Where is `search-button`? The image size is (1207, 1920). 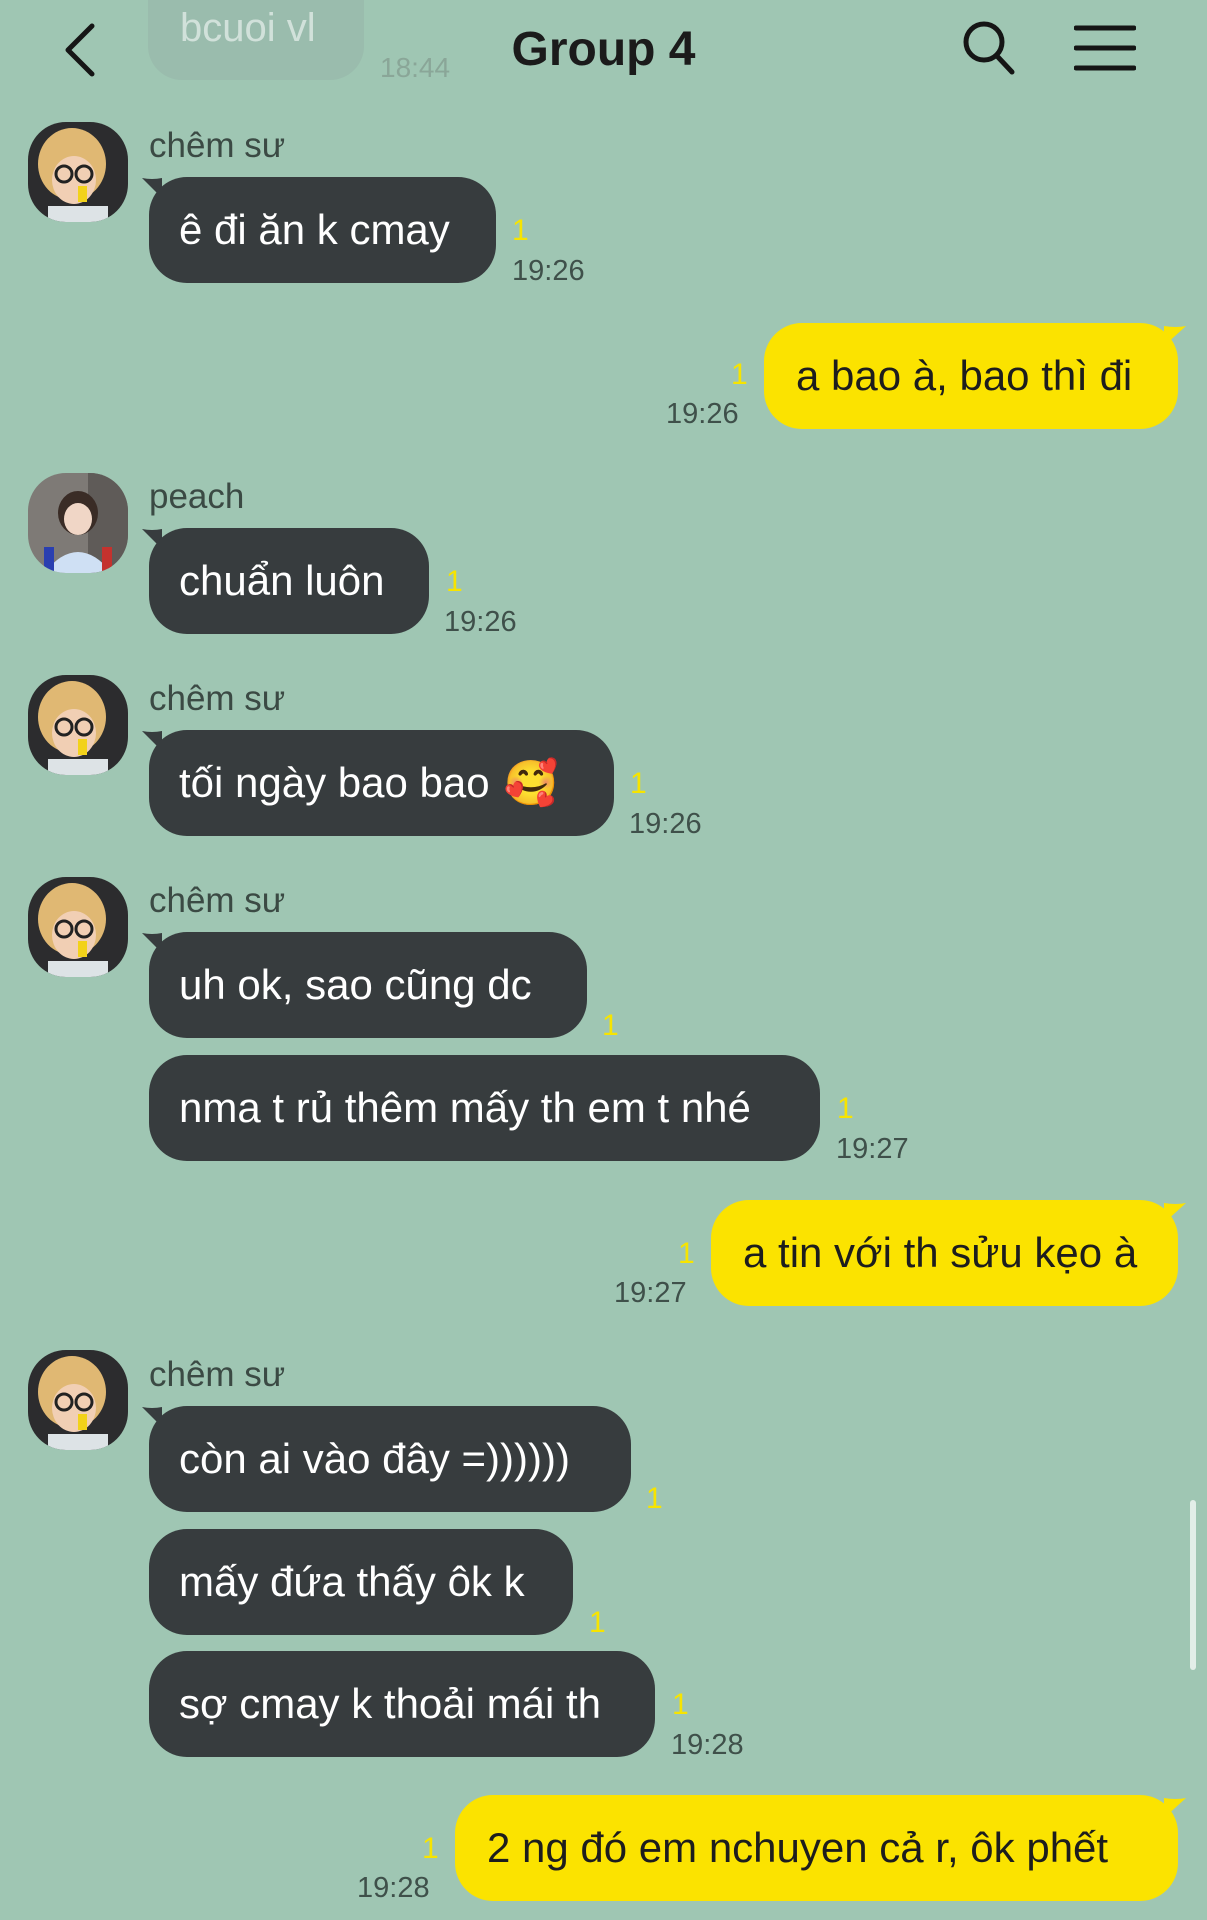 search-button is located at coordinates (988, 48).